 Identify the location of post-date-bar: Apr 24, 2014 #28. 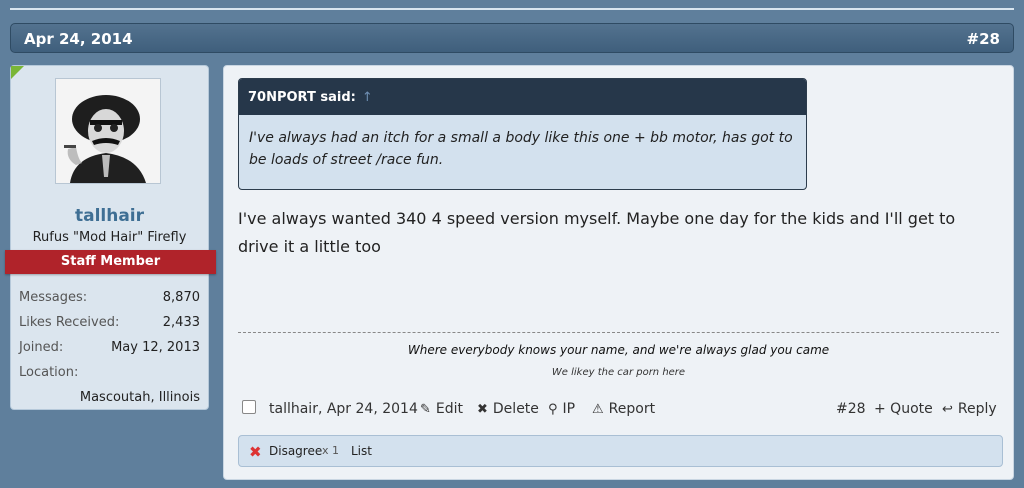
(512, 38).